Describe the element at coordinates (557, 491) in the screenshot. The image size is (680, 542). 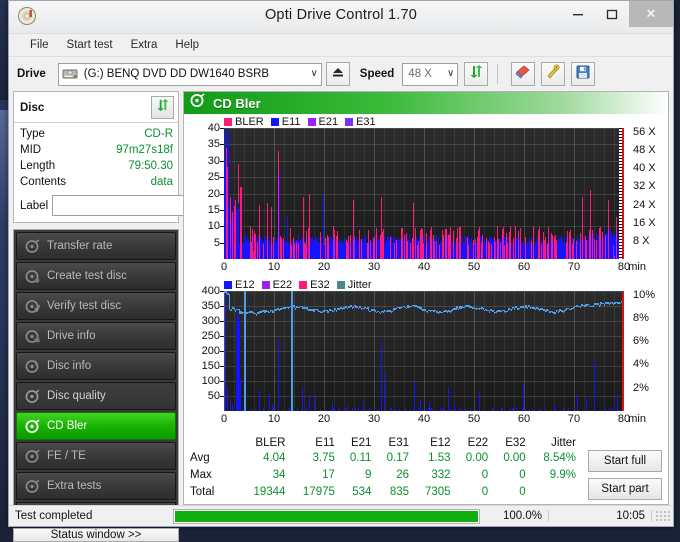
I see `cell` at that location.